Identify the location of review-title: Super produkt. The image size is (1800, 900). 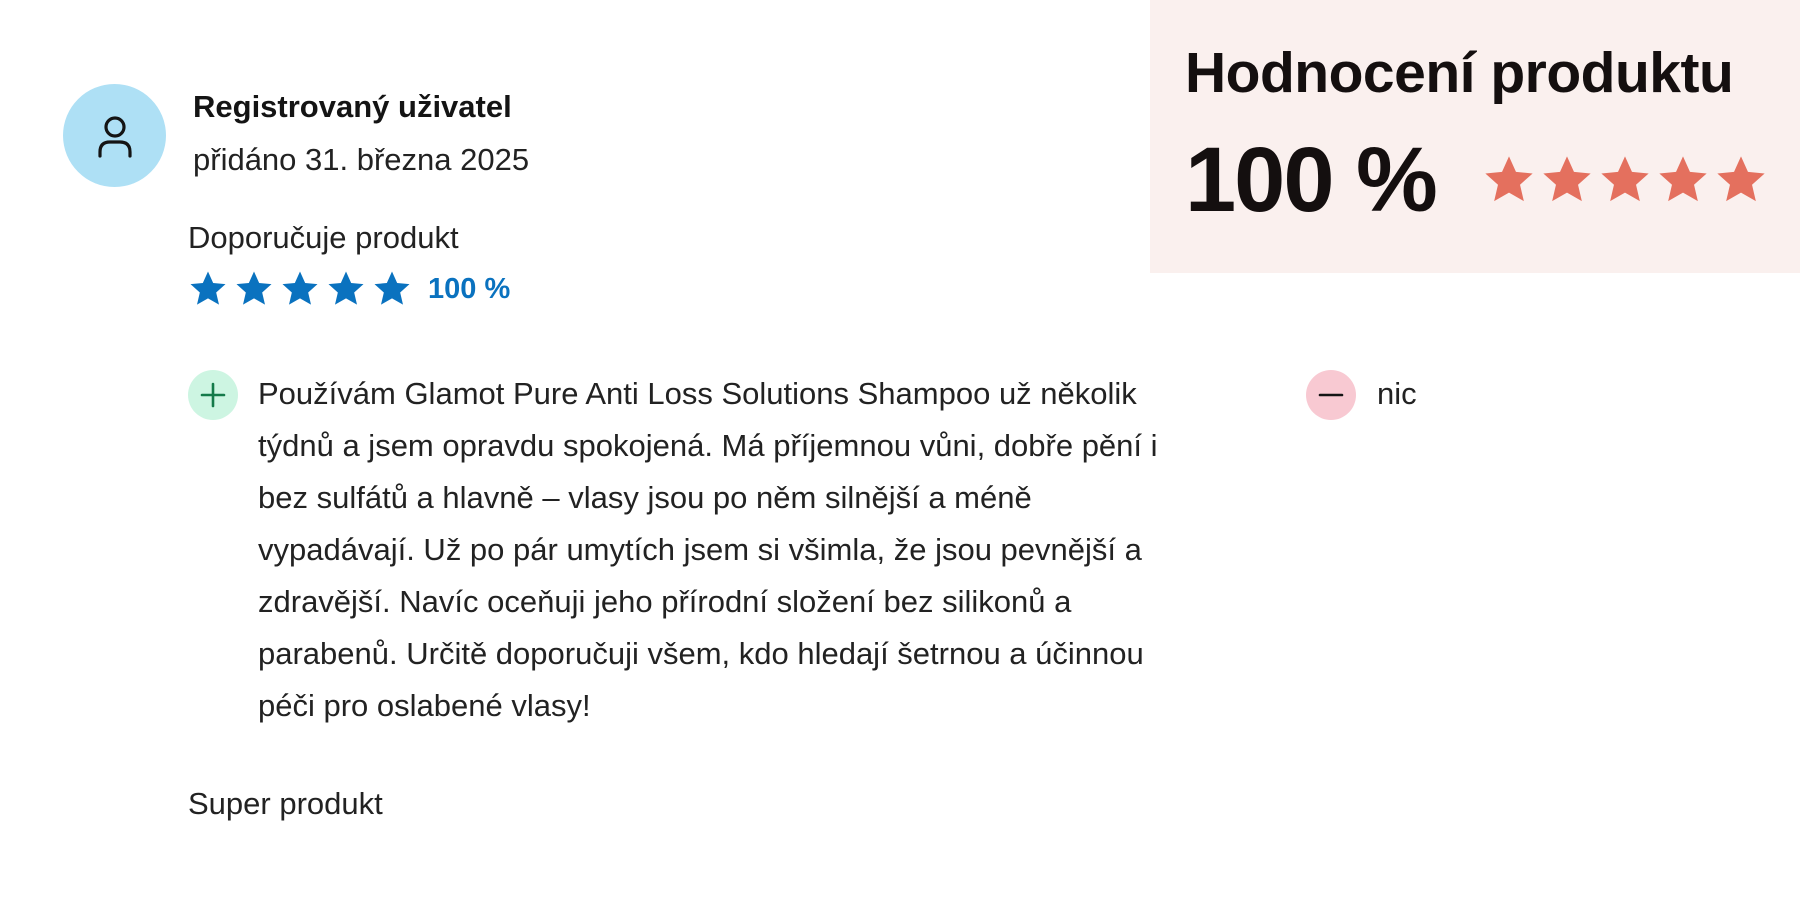
(285, 803).